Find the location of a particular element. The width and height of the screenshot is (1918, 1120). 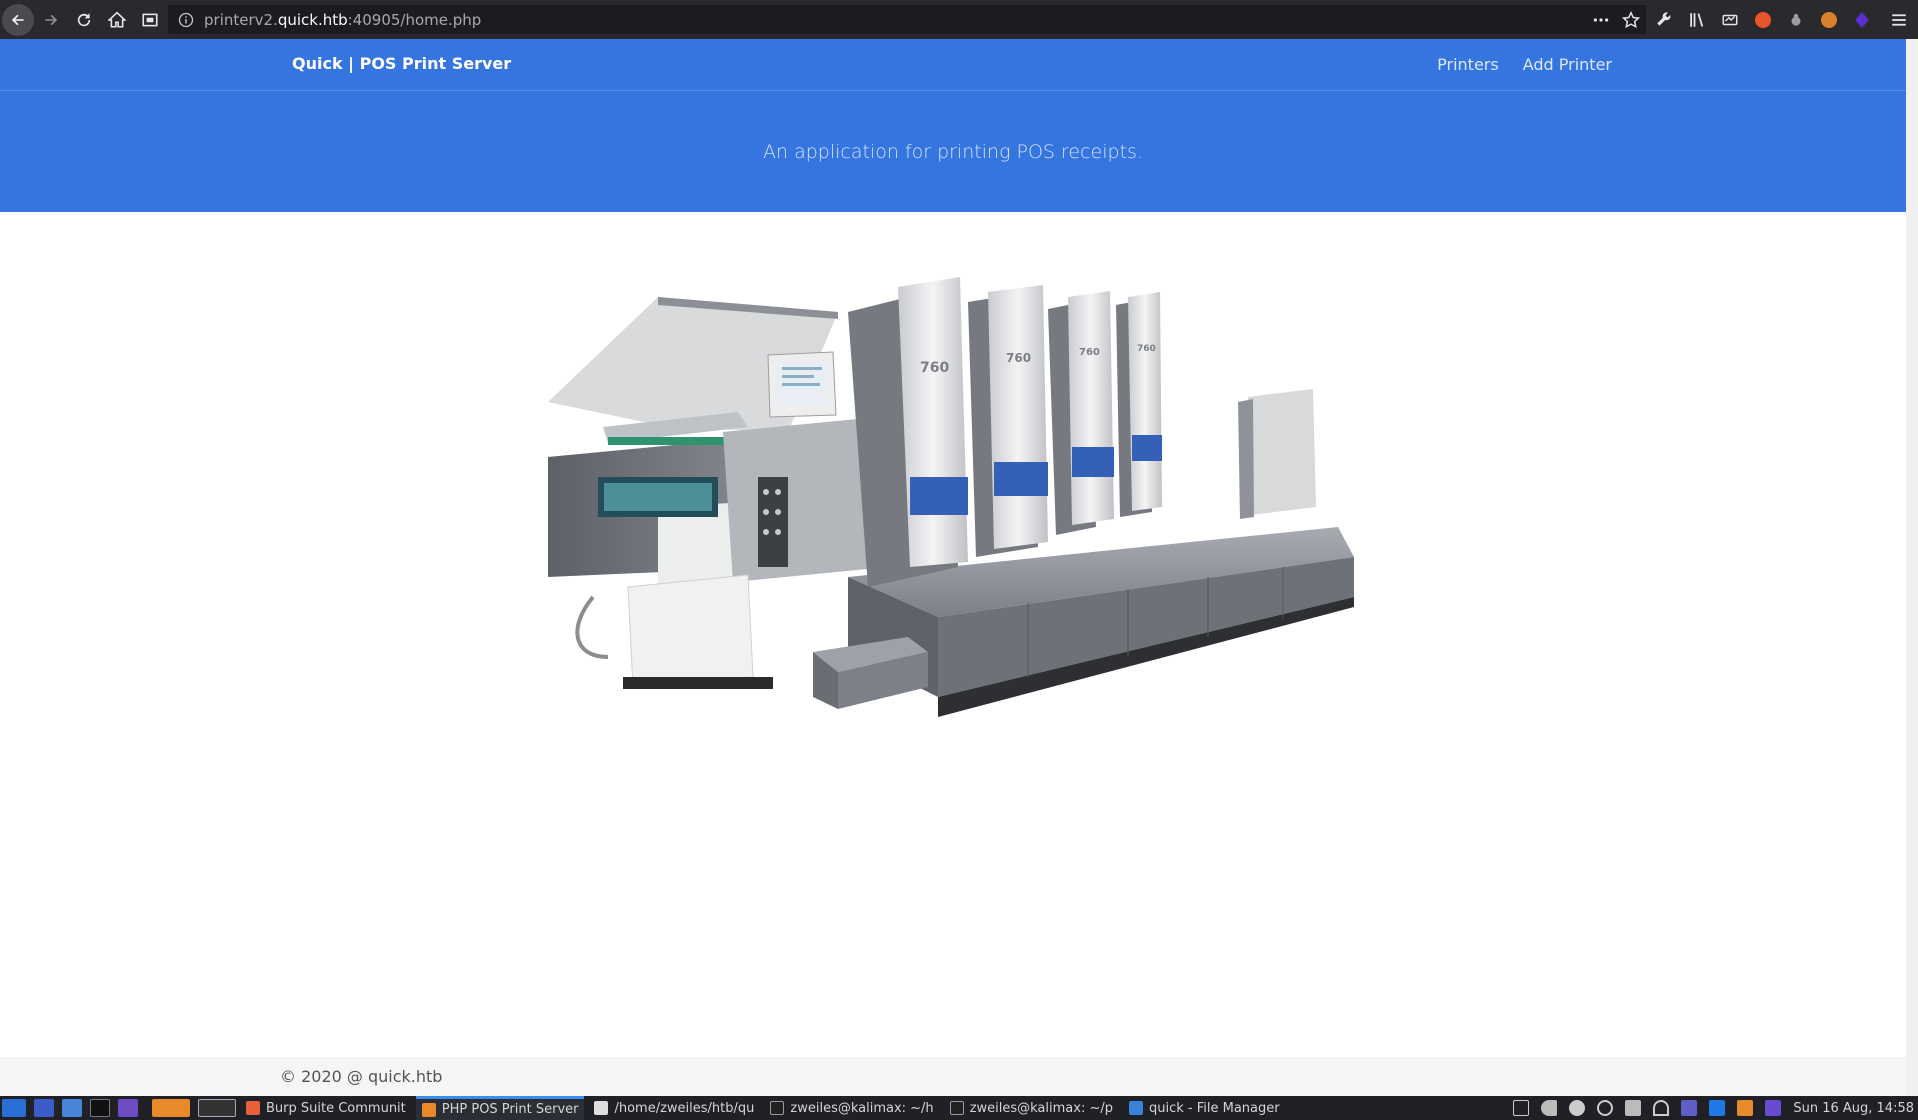

reader-view-button is located at coordinates (150, 20).